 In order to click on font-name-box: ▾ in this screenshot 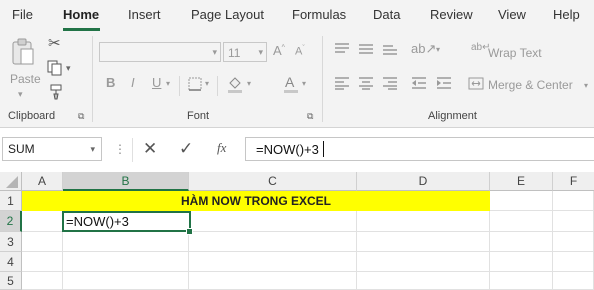, I will do `click(160, 52)`.